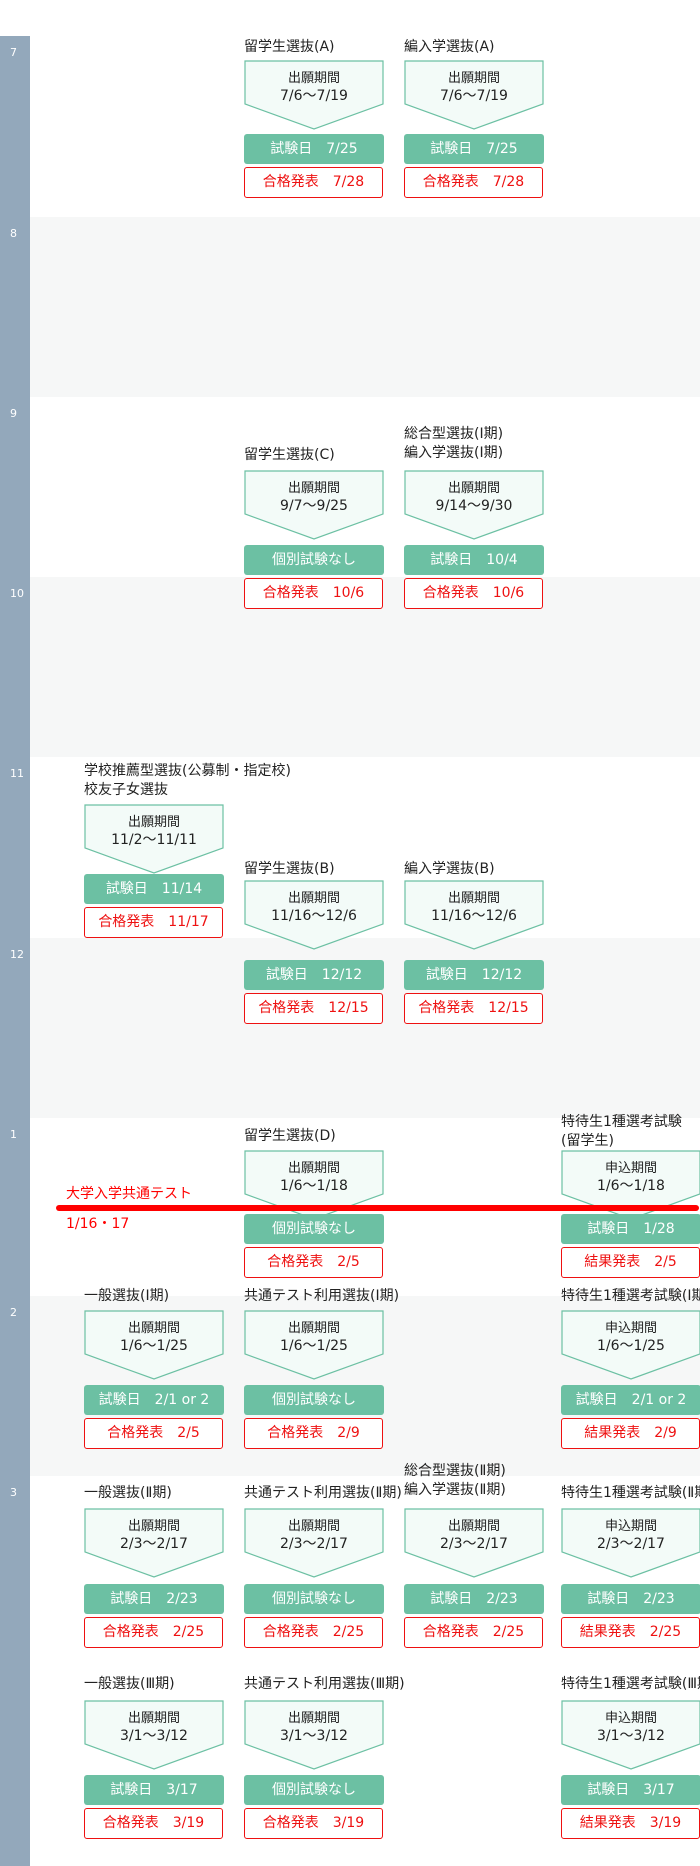  I want to click on exam-date-badge: 試験日 1/28, so click(630, 1229).